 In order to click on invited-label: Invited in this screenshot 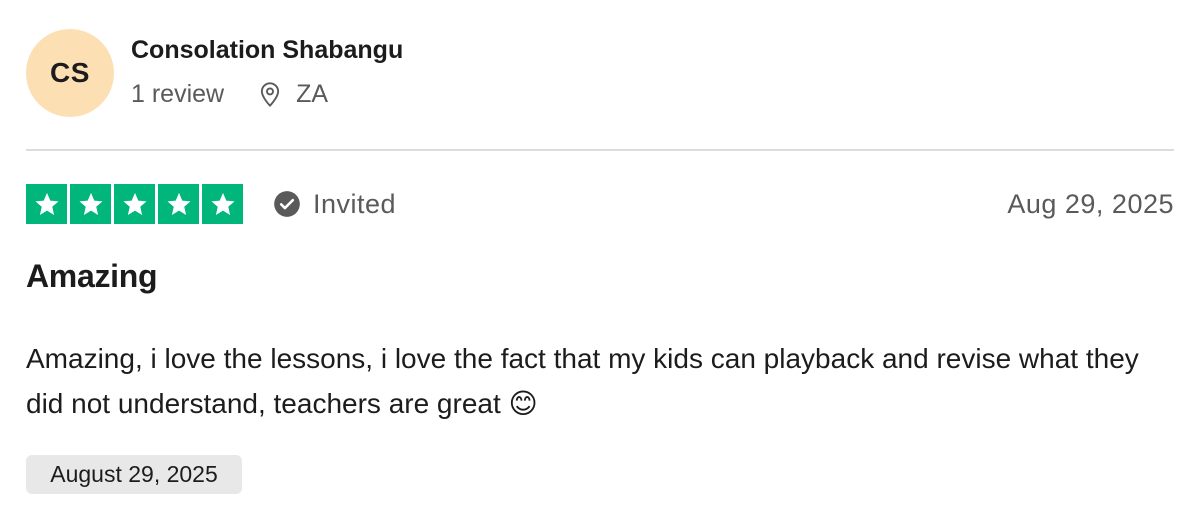, I will do `click(355, 203)`.